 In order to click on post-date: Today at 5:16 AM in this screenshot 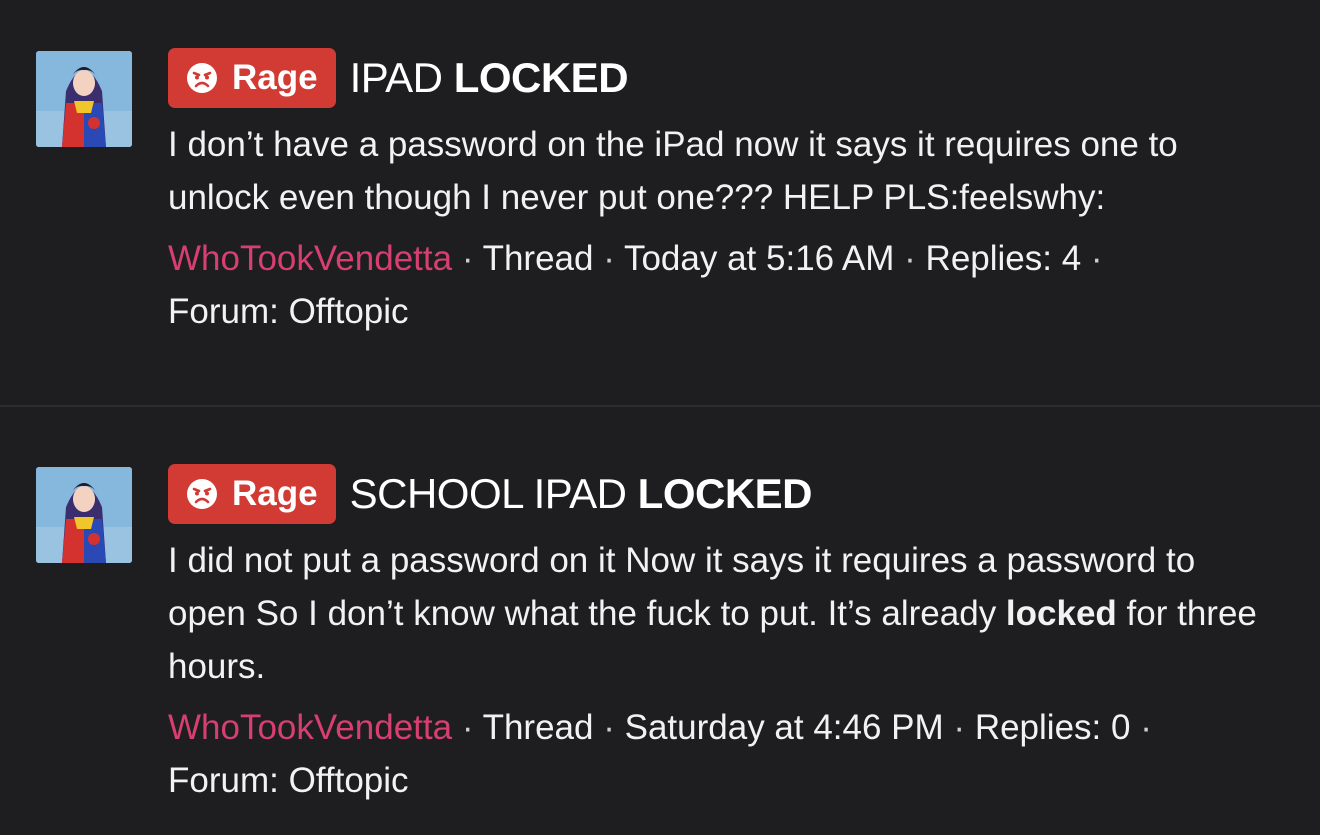, I will do `click(759, 258)`.